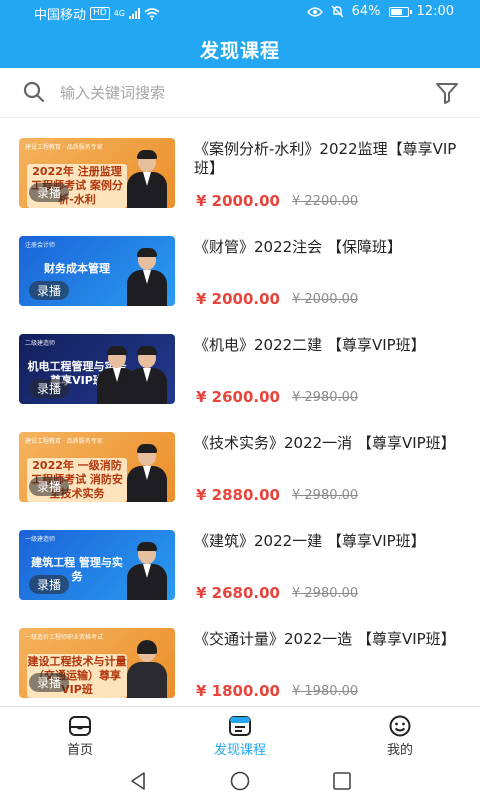  I want to click on course-title: 《技术实务》2022一消 【尊享VIP班】, so click(328, 443).